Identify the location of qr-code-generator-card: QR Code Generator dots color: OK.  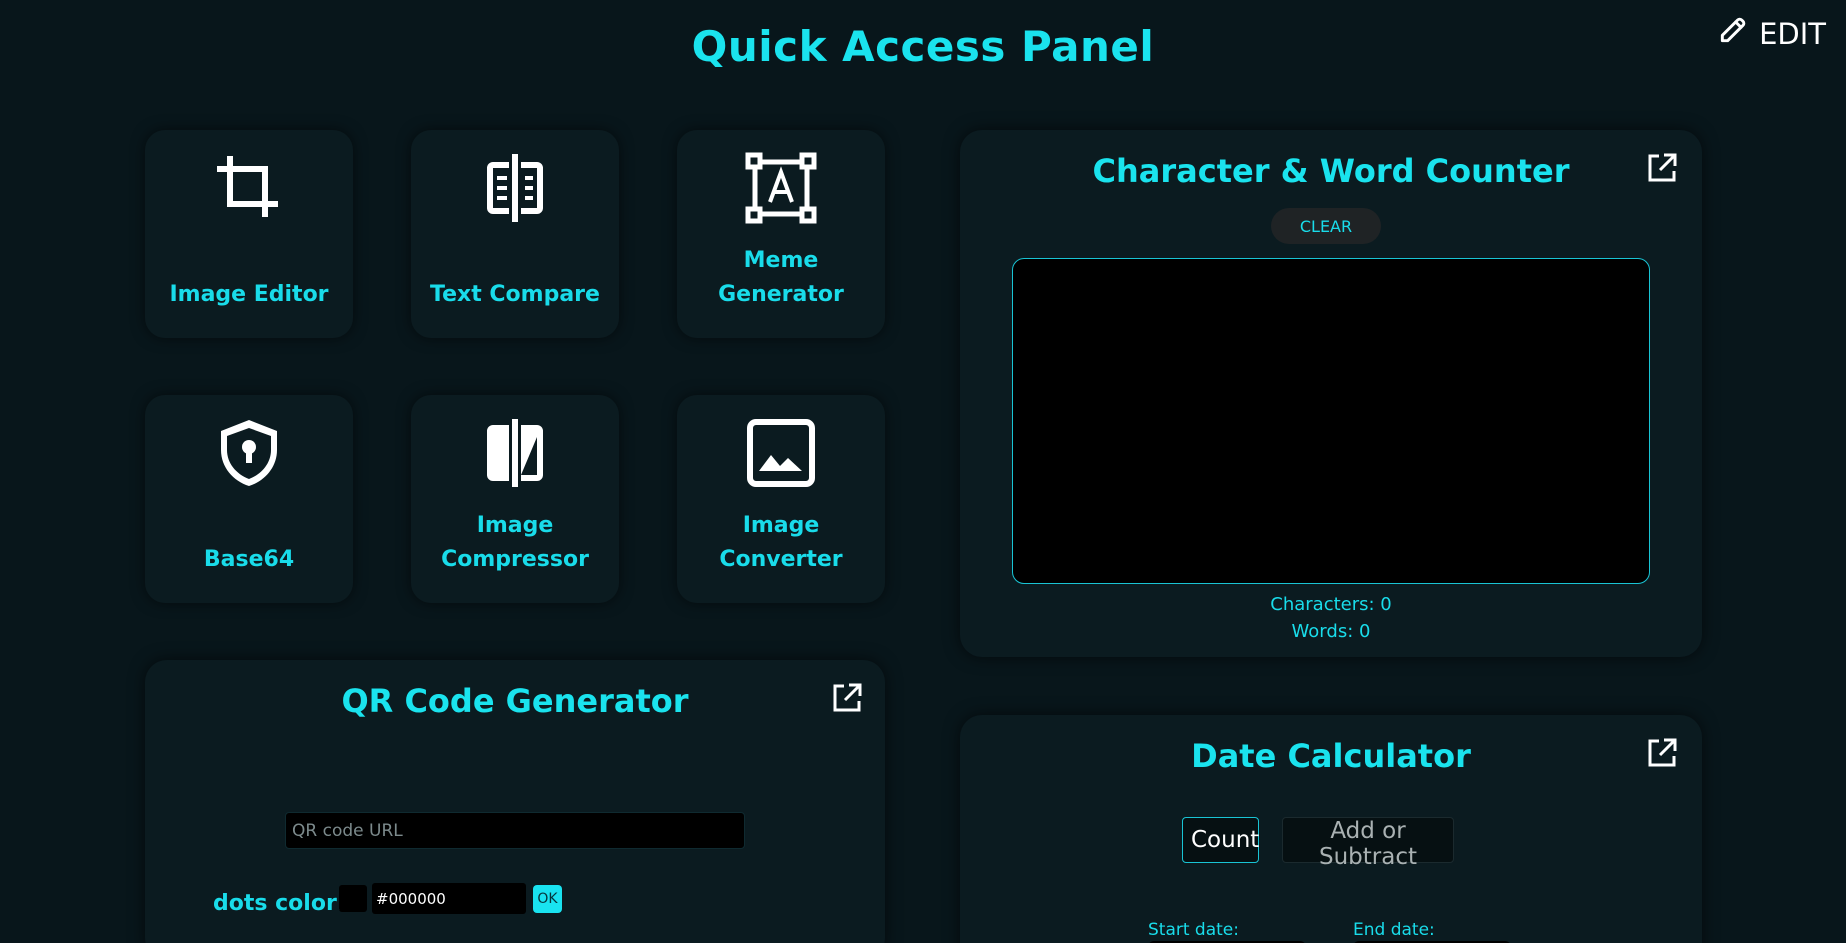
(515, 801).